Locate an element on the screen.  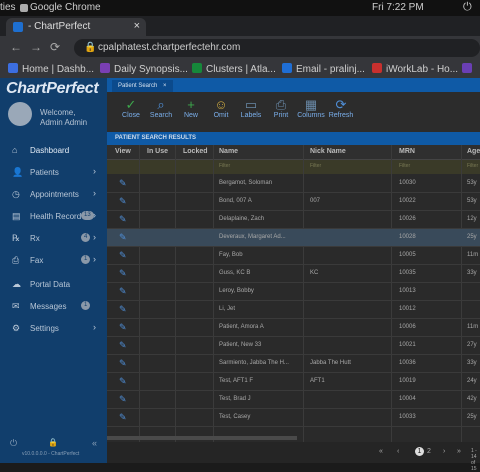
cell-nick-name: KC is located at coordinates (314, 273).